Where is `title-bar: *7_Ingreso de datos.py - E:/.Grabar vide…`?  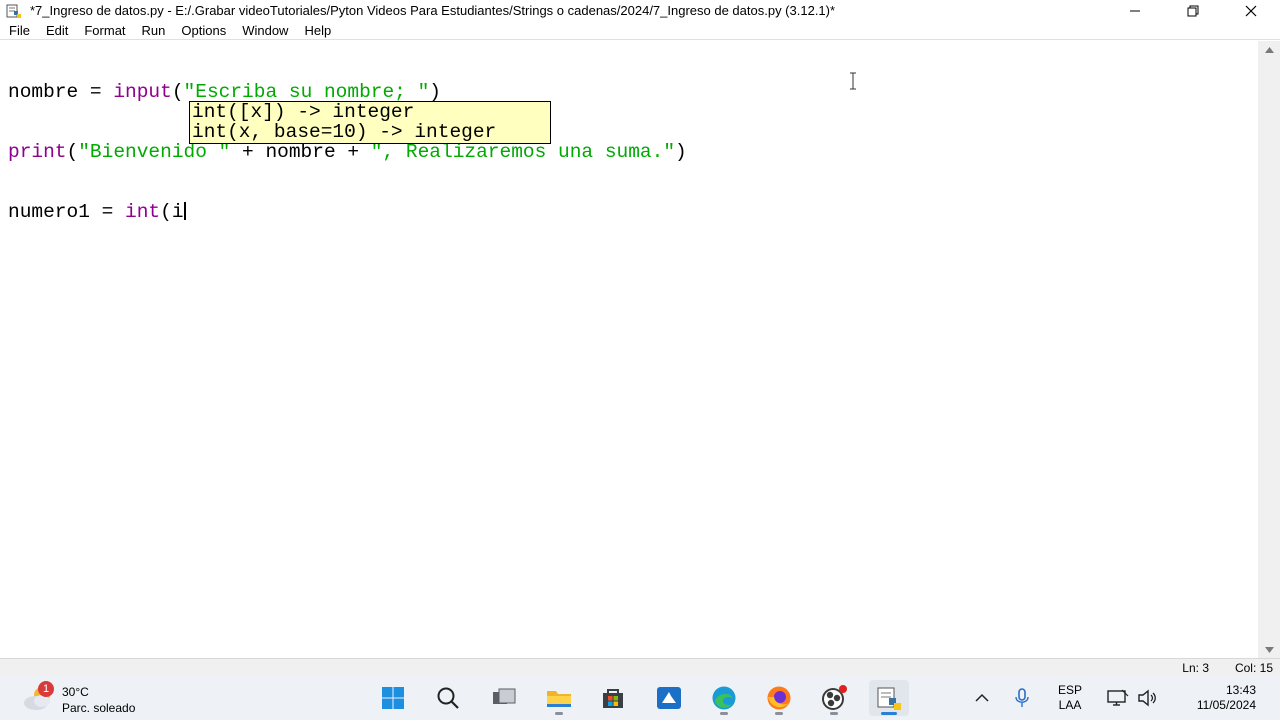 title-bar: *7_Ingreso de datos.py - E:/.Grabar vide… is located at coordinates (640, 10).